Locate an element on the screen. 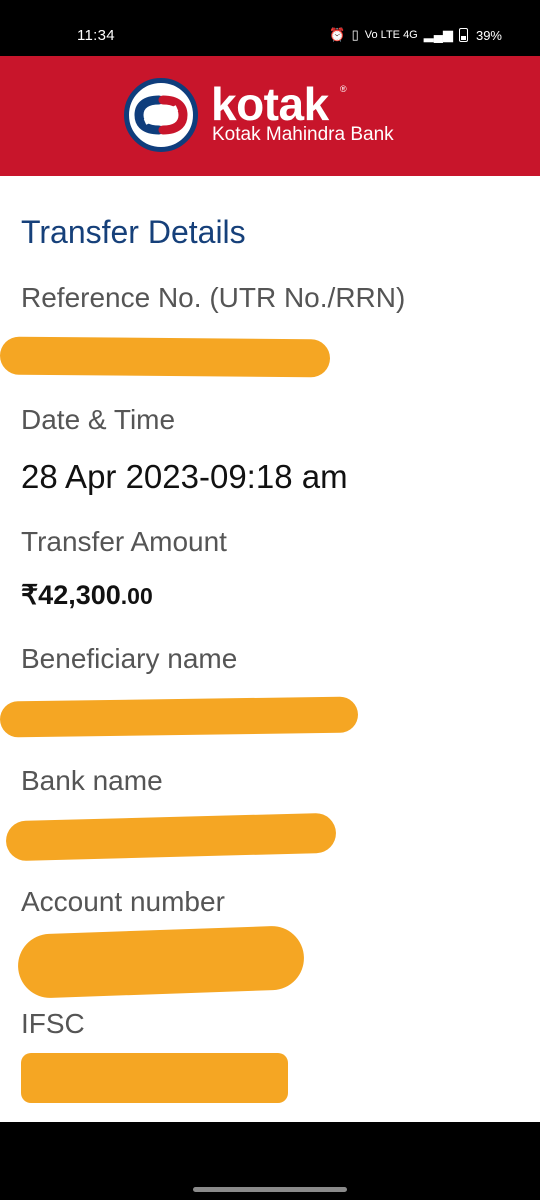 The height and width of the screenshot is (1200, 540). registered-mark: ® is located at coordinates (343, 89).